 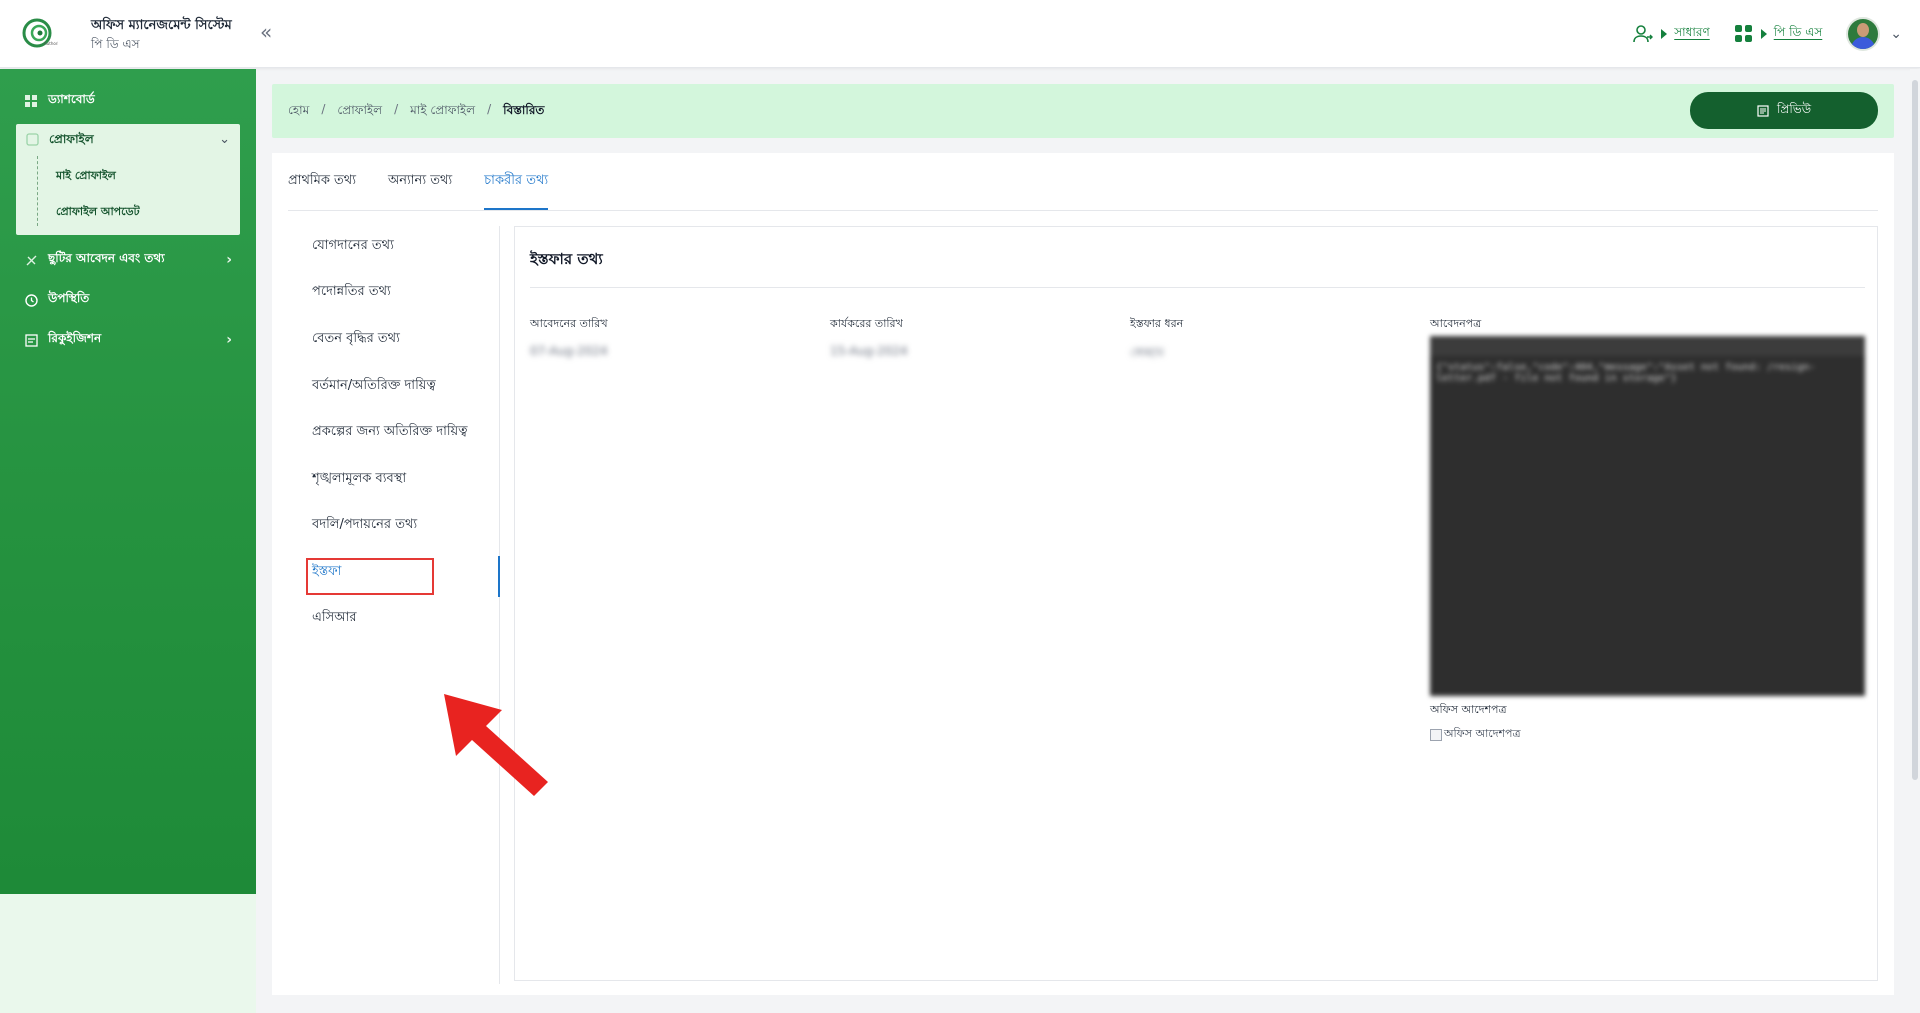 I want to click on topbar-actions: সাধারণ পি ডি এস ⌄, so click(x=1767, y=34).